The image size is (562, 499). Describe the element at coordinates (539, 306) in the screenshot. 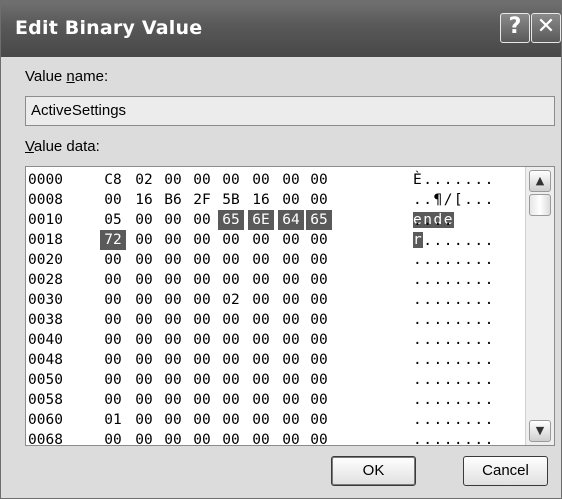

I see `vertical-scrollbar: ▲ ▼` at that location.